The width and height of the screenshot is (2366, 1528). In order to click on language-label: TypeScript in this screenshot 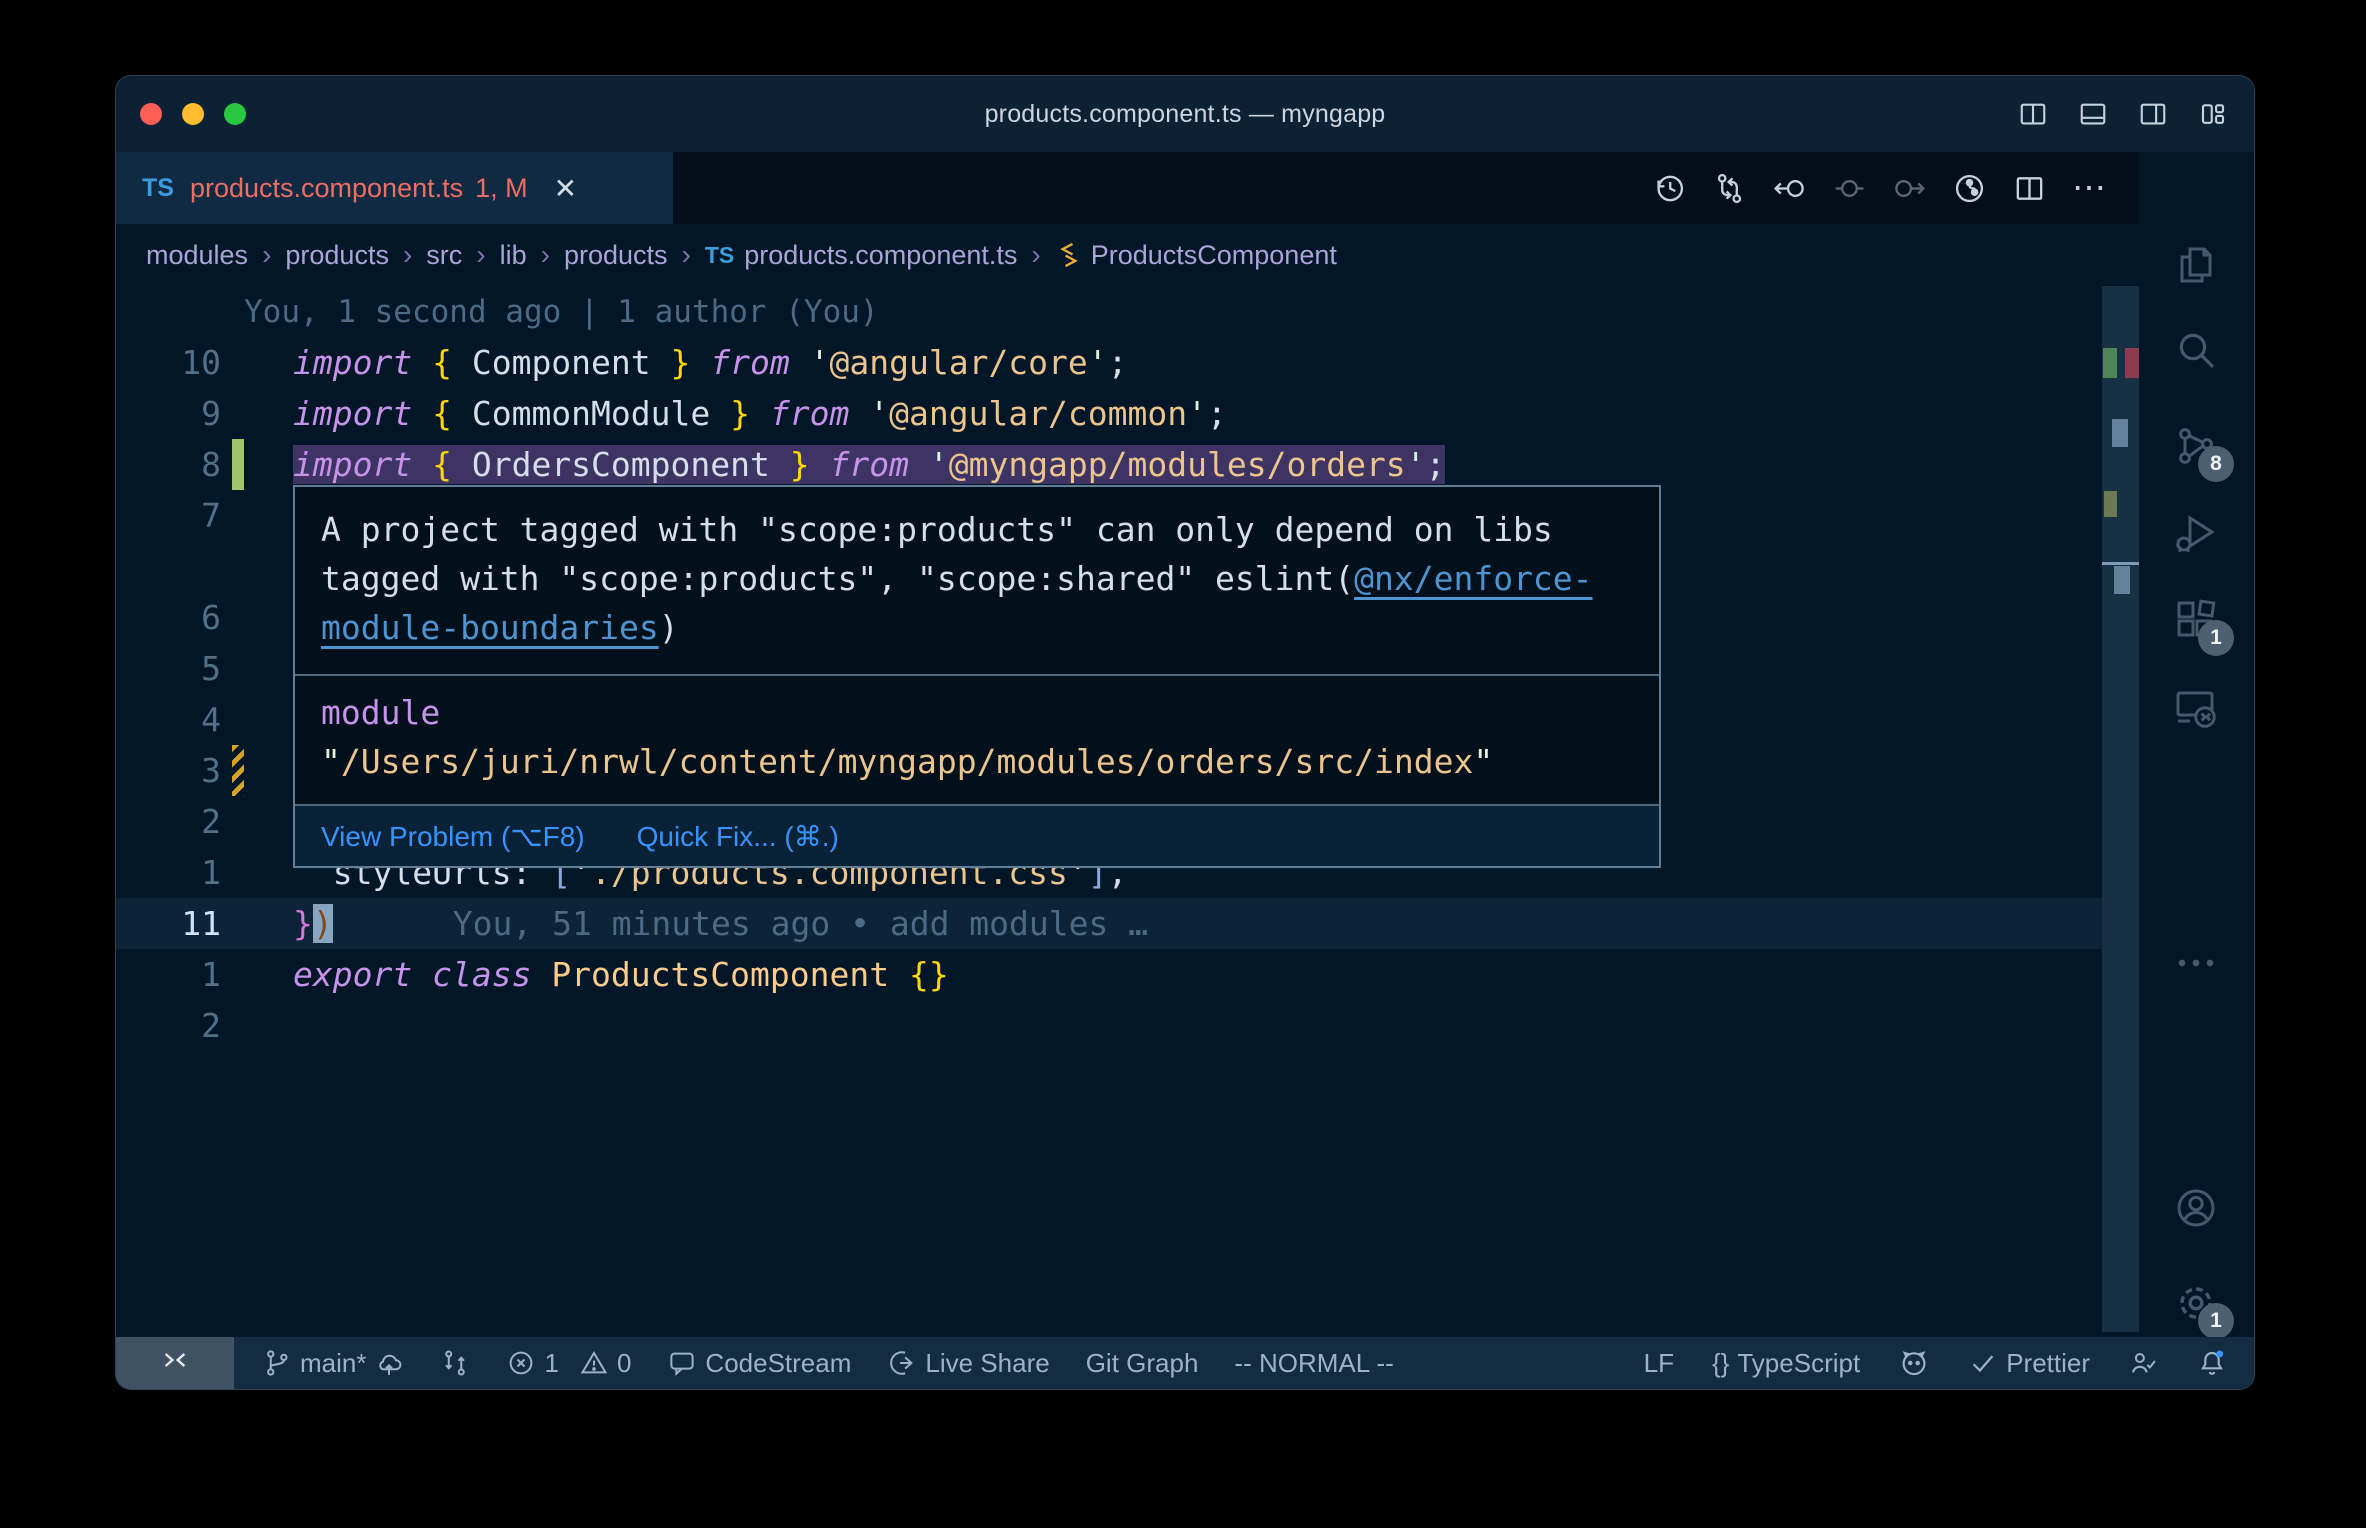, I will do `click(1799, 1362)`.